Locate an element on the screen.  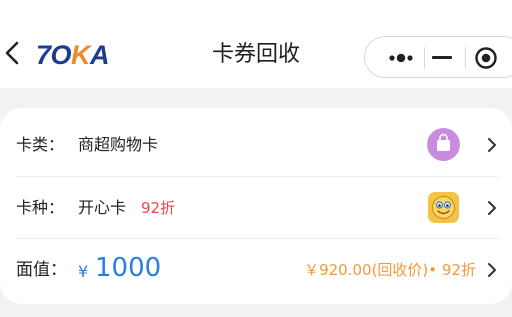
more-dots-icon is located at coordinates (403, 58).